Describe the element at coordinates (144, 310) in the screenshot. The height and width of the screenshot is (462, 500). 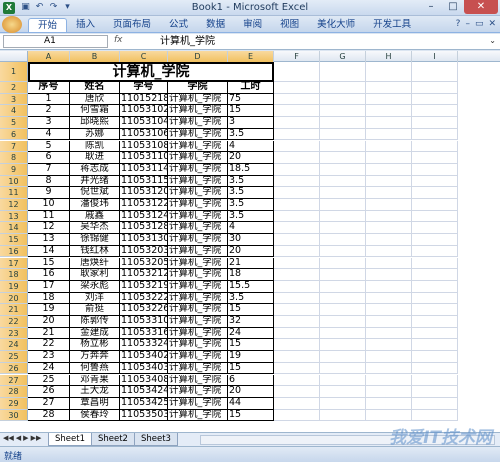
I see `table-cell: 11053226` at that location.